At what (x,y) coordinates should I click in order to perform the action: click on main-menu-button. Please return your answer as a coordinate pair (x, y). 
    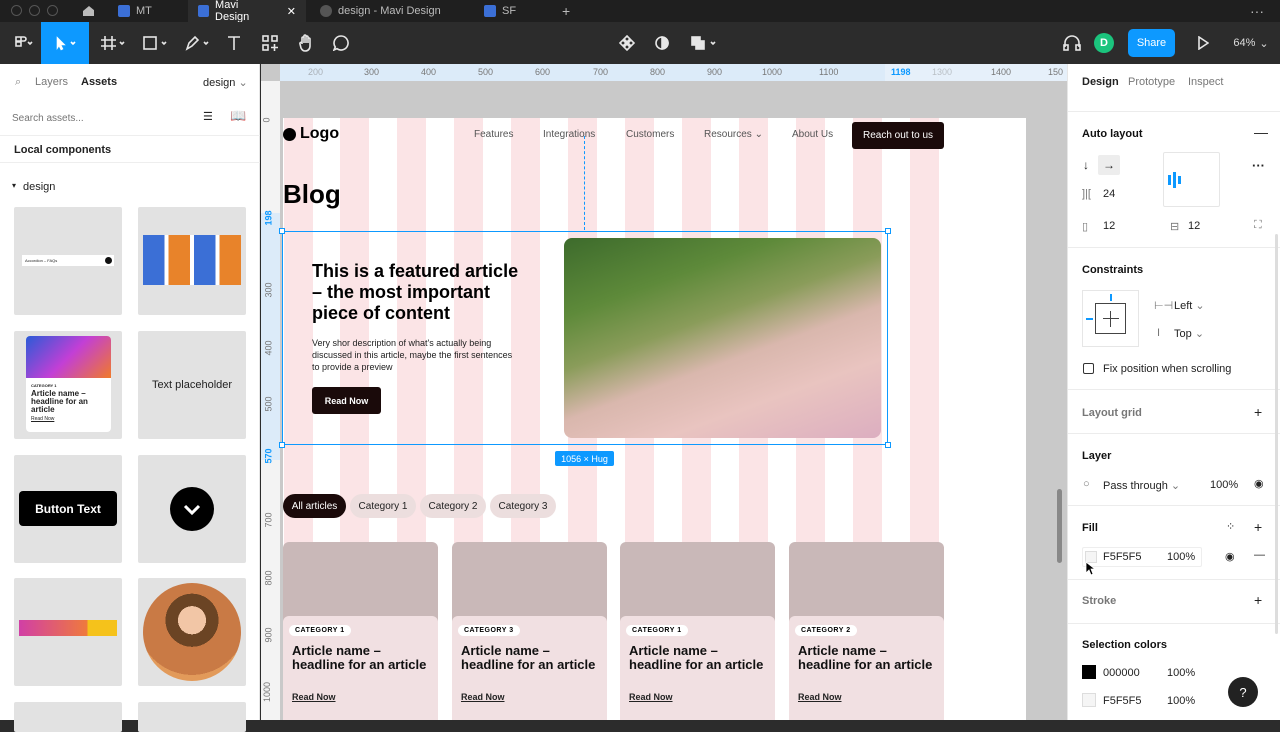
    Looking at the image, I should click on (24, 43).